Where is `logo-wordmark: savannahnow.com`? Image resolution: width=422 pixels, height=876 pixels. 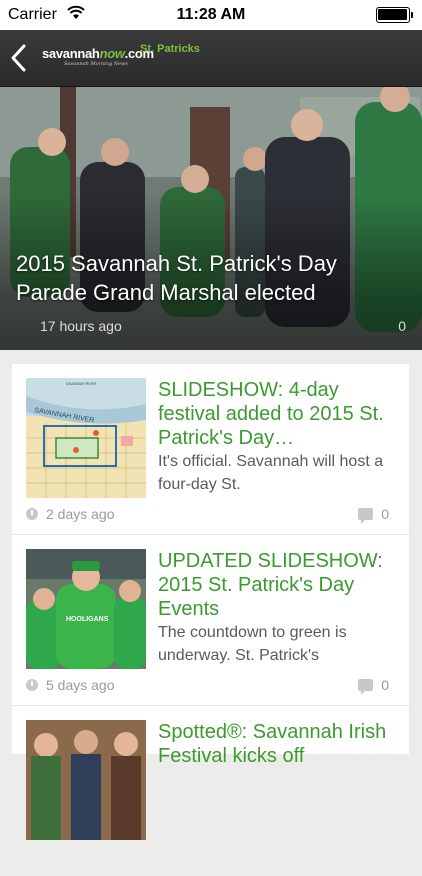 logo-wordmark: savannahnow.com is located at coordinates (98, 53).